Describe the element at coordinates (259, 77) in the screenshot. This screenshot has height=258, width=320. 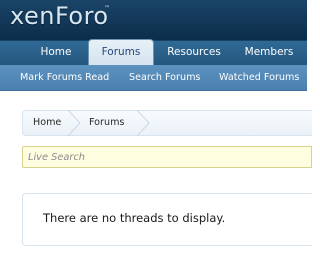
I see `watched-forums-link: Watched Forums` at that location.